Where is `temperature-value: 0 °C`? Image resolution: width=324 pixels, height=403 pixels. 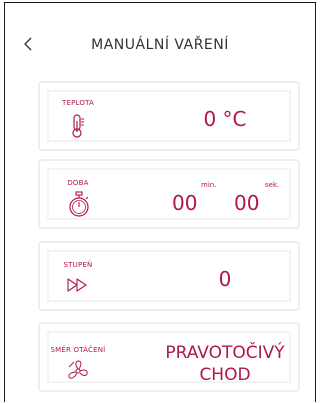
temperature-value: 0 °C is located at coordinates (225, 119).